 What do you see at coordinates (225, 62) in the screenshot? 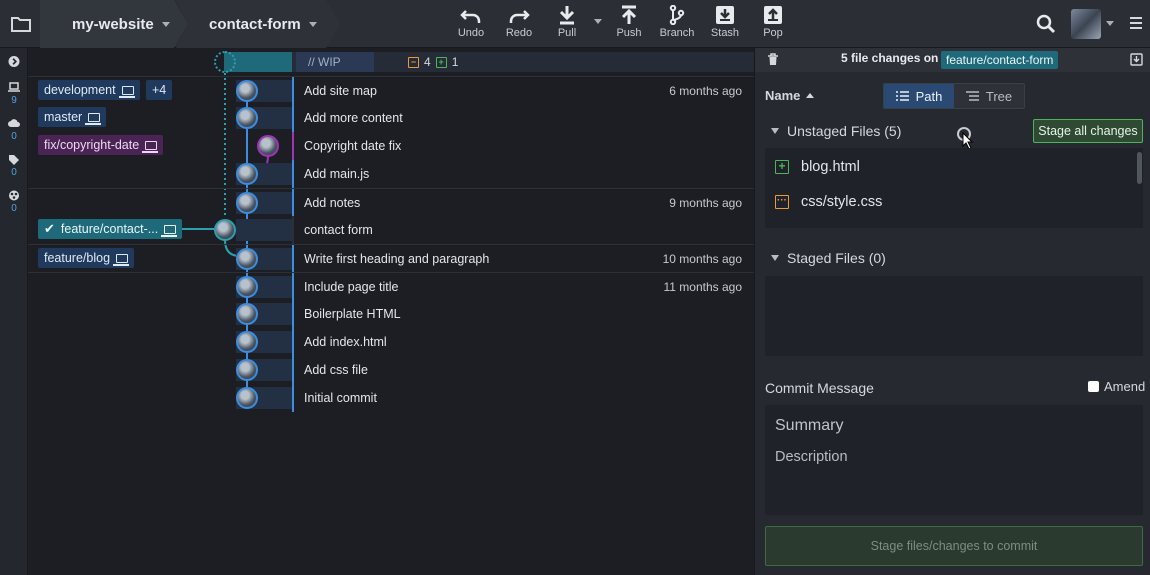
I see `wip-node` at bounding box center [225, 62].